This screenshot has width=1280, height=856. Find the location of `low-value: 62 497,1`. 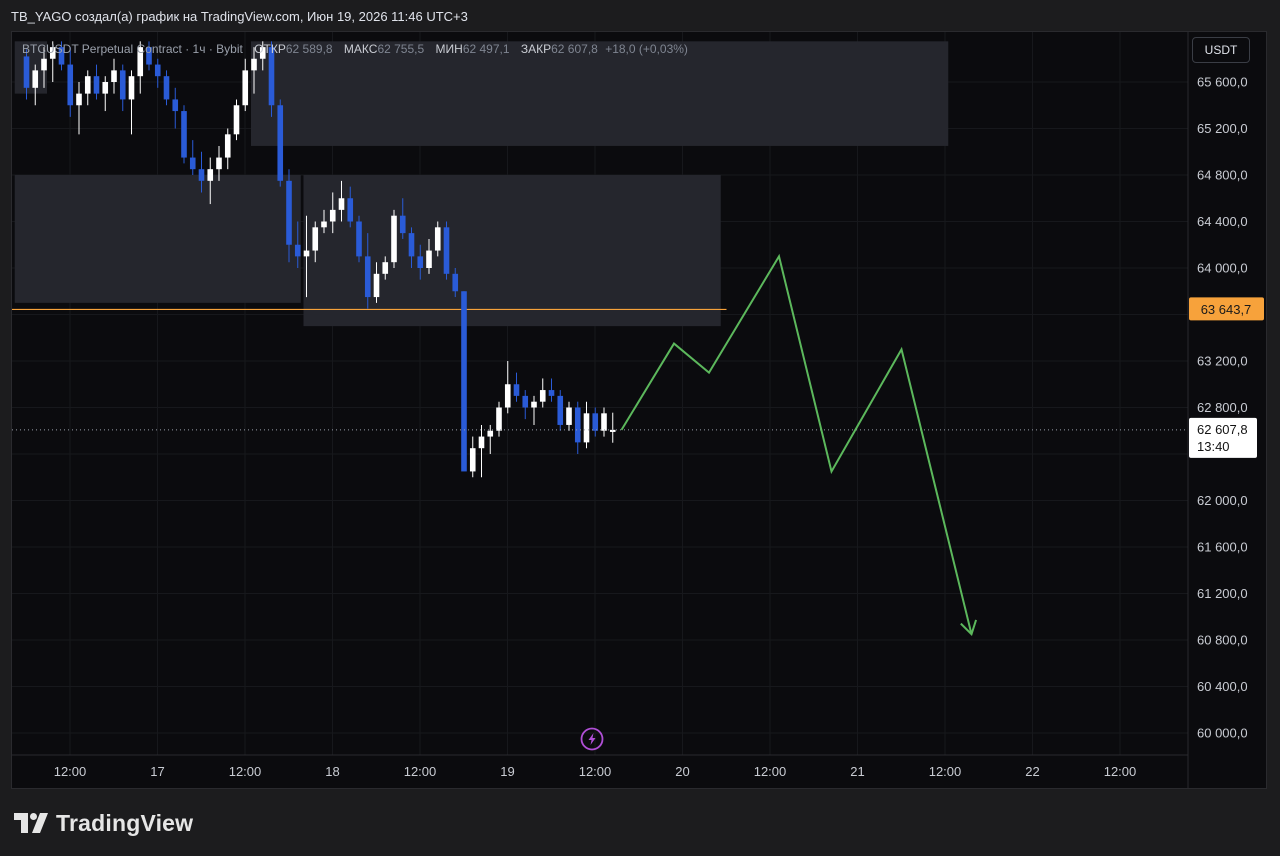

low-value: 62 497,1 is located at coordinates (486, 49).